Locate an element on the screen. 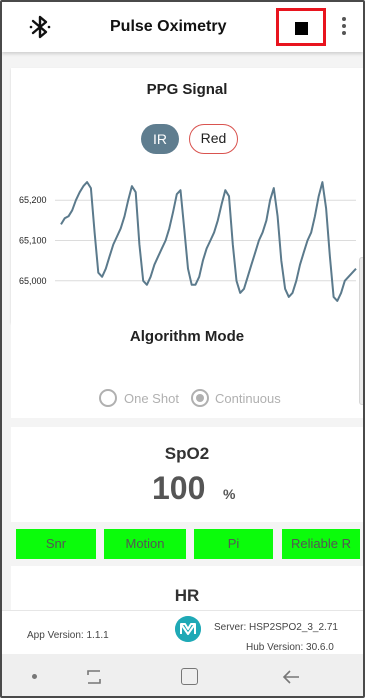  continuous-radio is located at coordinates (200, 398).